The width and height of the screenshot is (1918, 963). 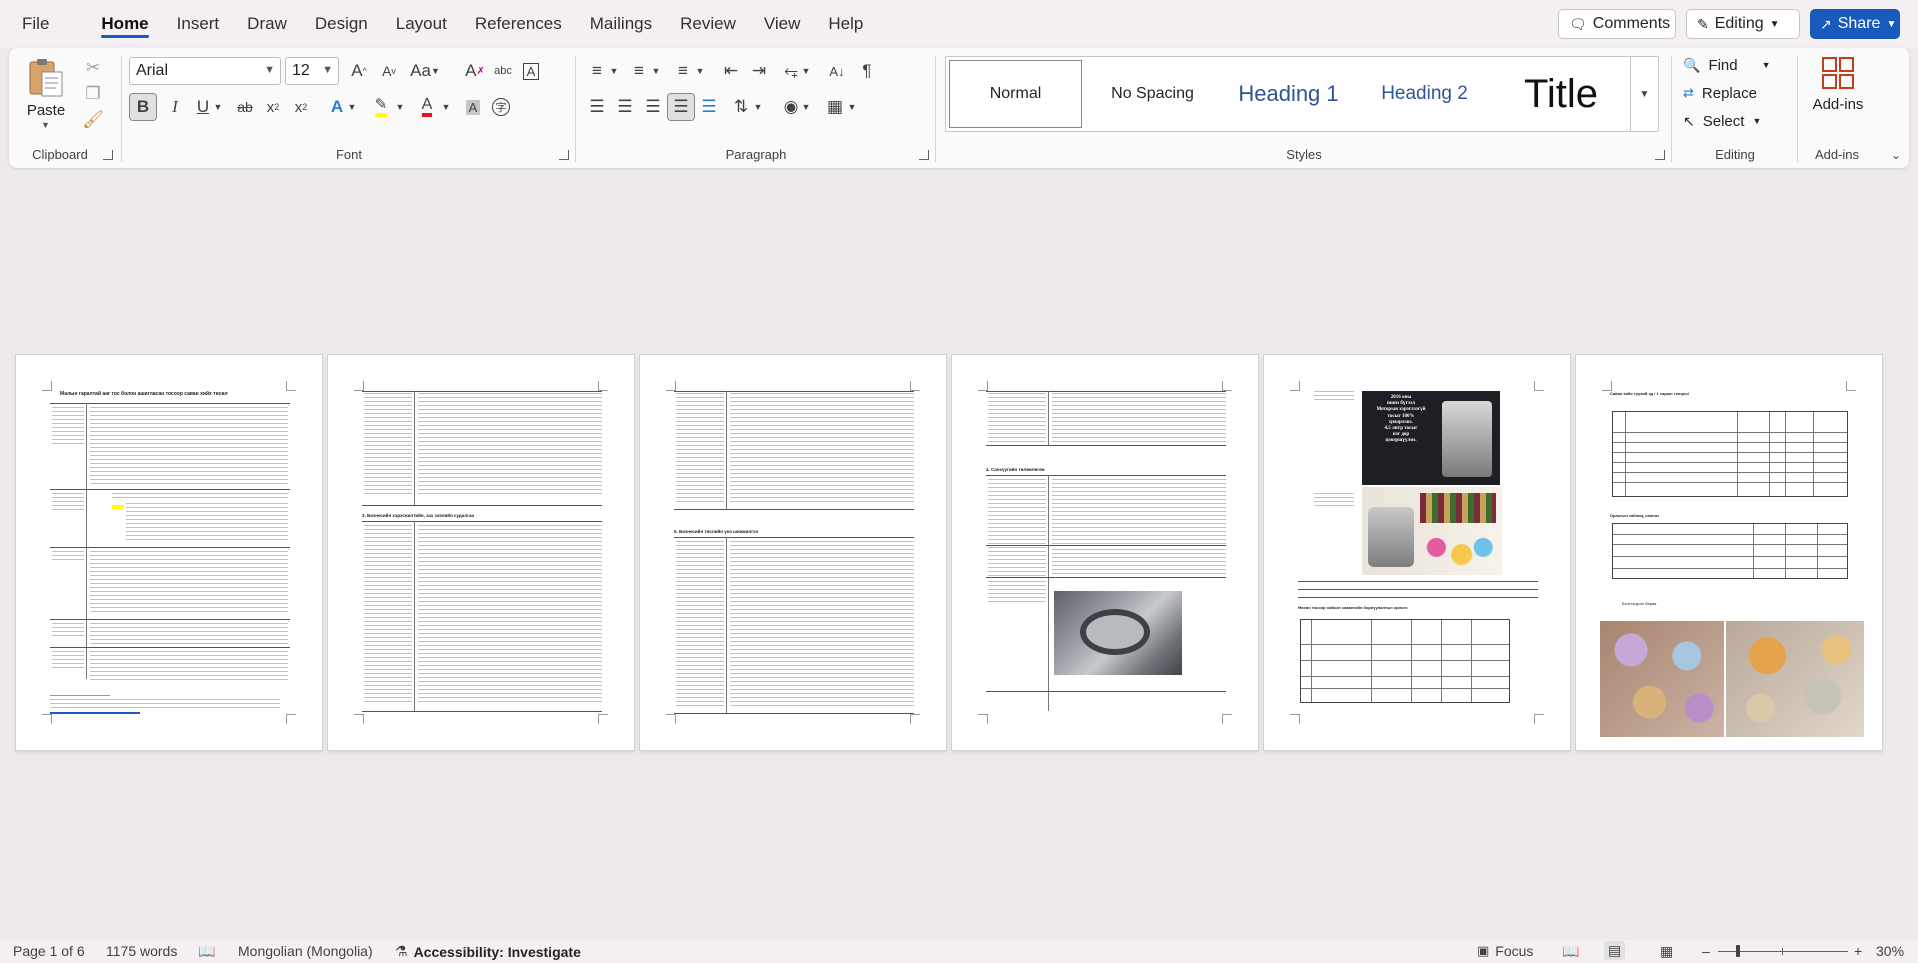 I want to click on tab-layout: Layout, so click(x=421, y=24).